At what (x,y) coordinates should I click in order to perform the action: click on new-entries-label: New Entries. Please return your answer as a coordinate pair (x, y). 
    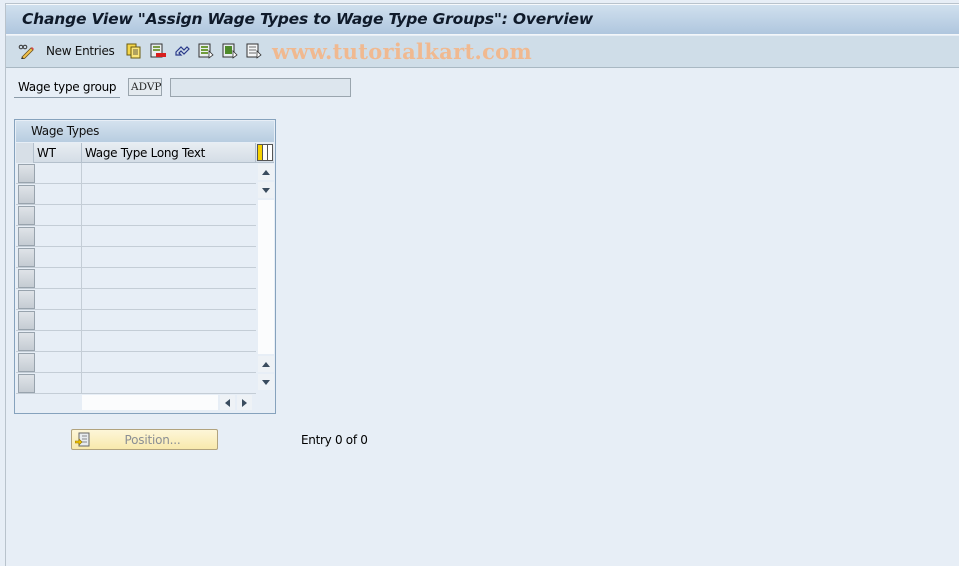
    Looking at the image, I should click on (80, 51).